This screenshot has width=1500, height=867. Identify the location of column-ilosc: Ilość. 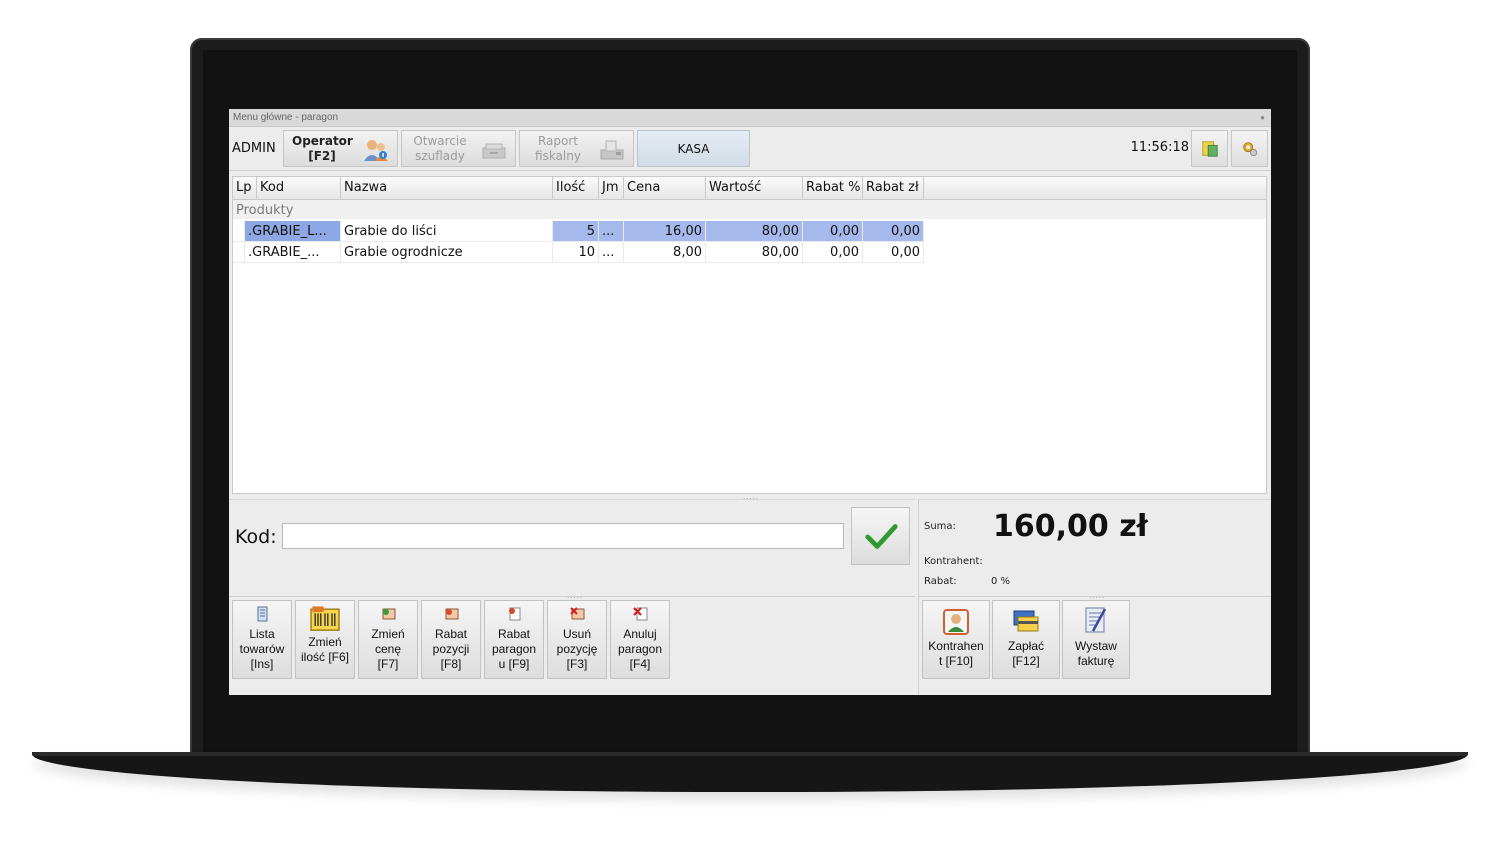
(576, 188).